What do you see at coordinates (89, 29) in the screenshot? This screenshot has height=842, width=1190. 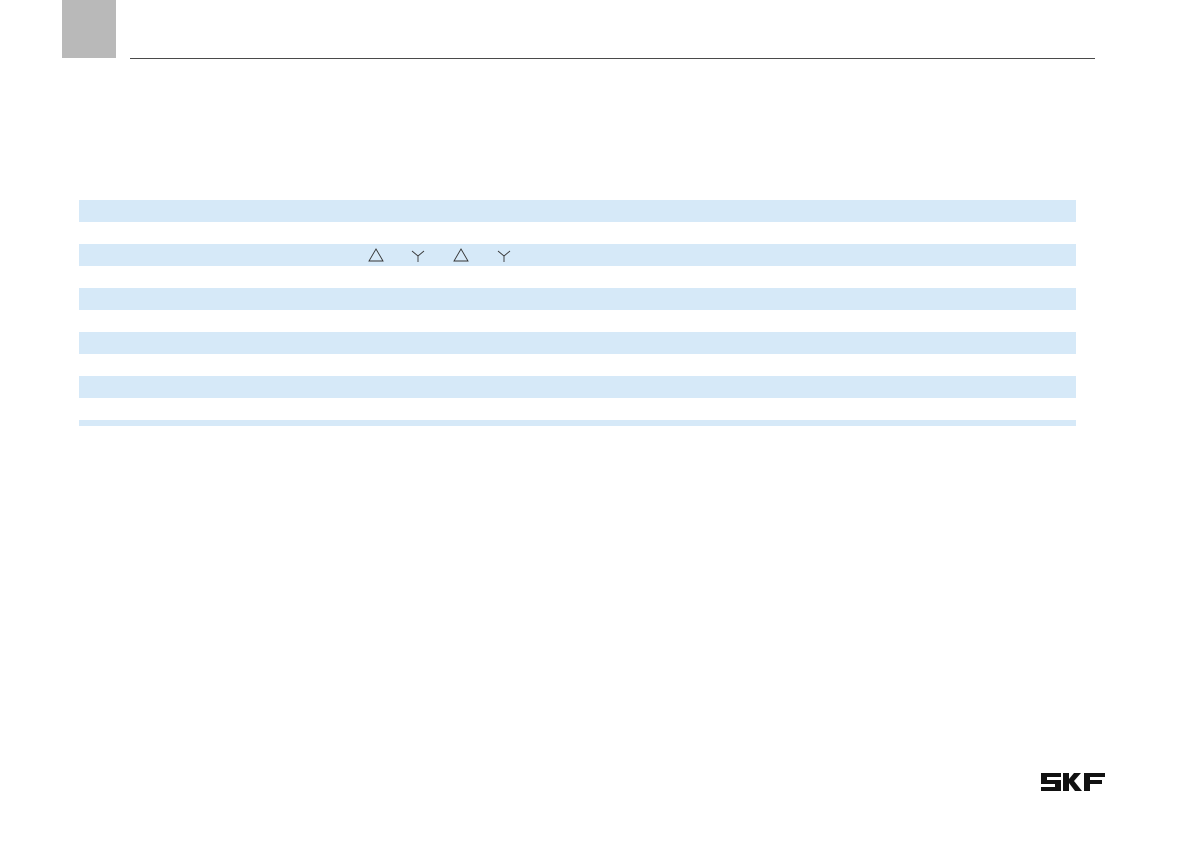 I see `page-corner-tab` at bounding box center [89, 29].